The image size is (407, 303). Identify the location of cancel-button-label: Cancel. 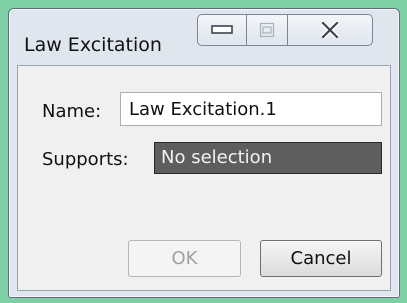
(321, 258).